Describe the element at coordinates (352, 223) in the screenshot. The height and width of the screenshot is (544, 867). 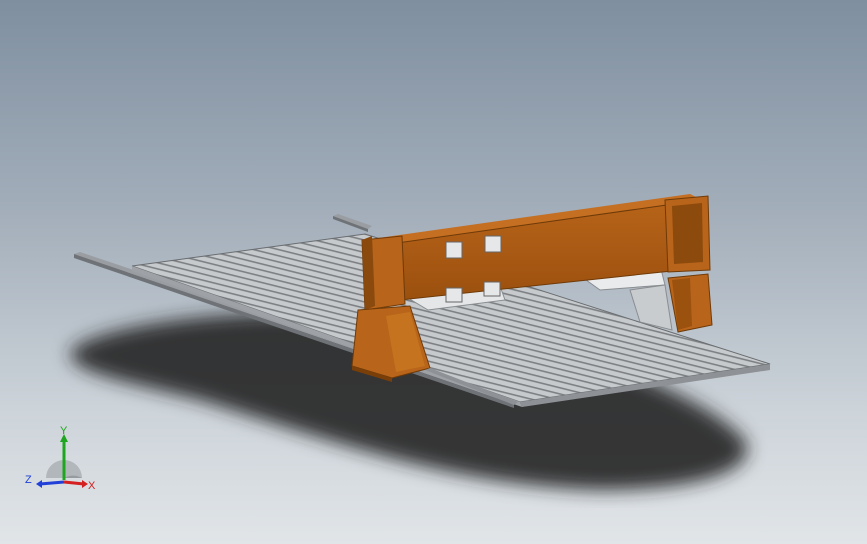
I see `back-rail` at that location.